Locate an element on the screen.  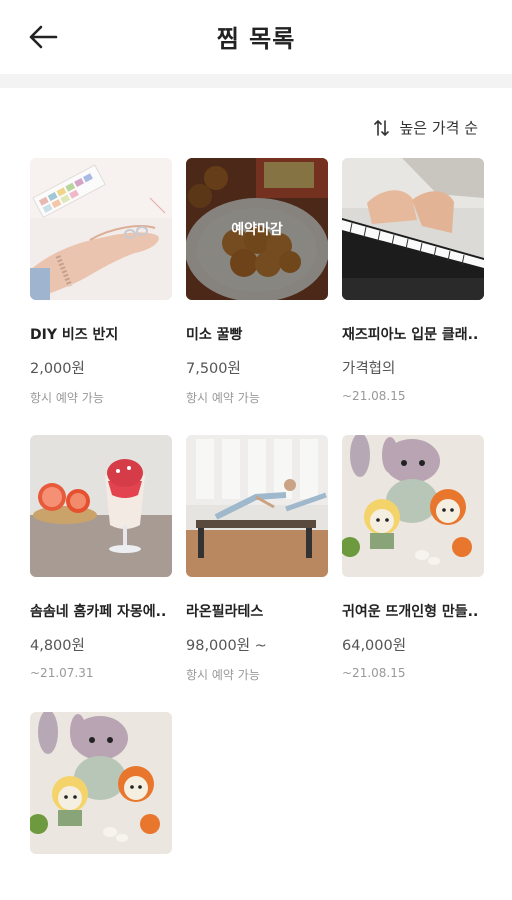
sort-button: 높은 가격 순 is located at coordinates (425, 127).